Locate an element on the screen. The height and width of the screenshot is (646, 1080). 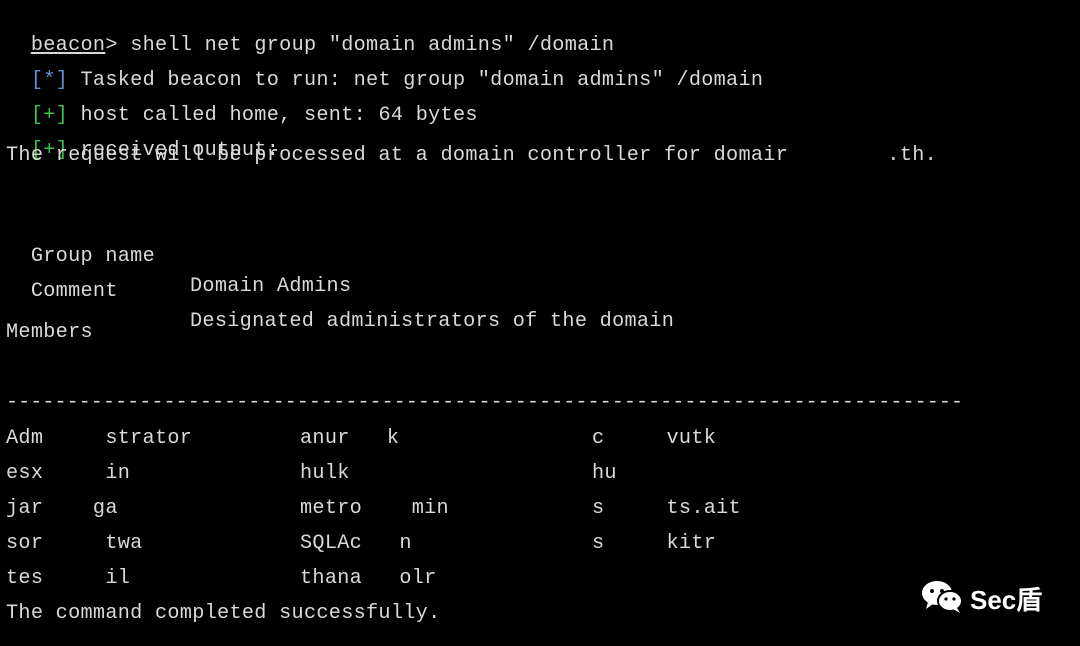
comment-label: Comment is located at coordinates (74, 291).